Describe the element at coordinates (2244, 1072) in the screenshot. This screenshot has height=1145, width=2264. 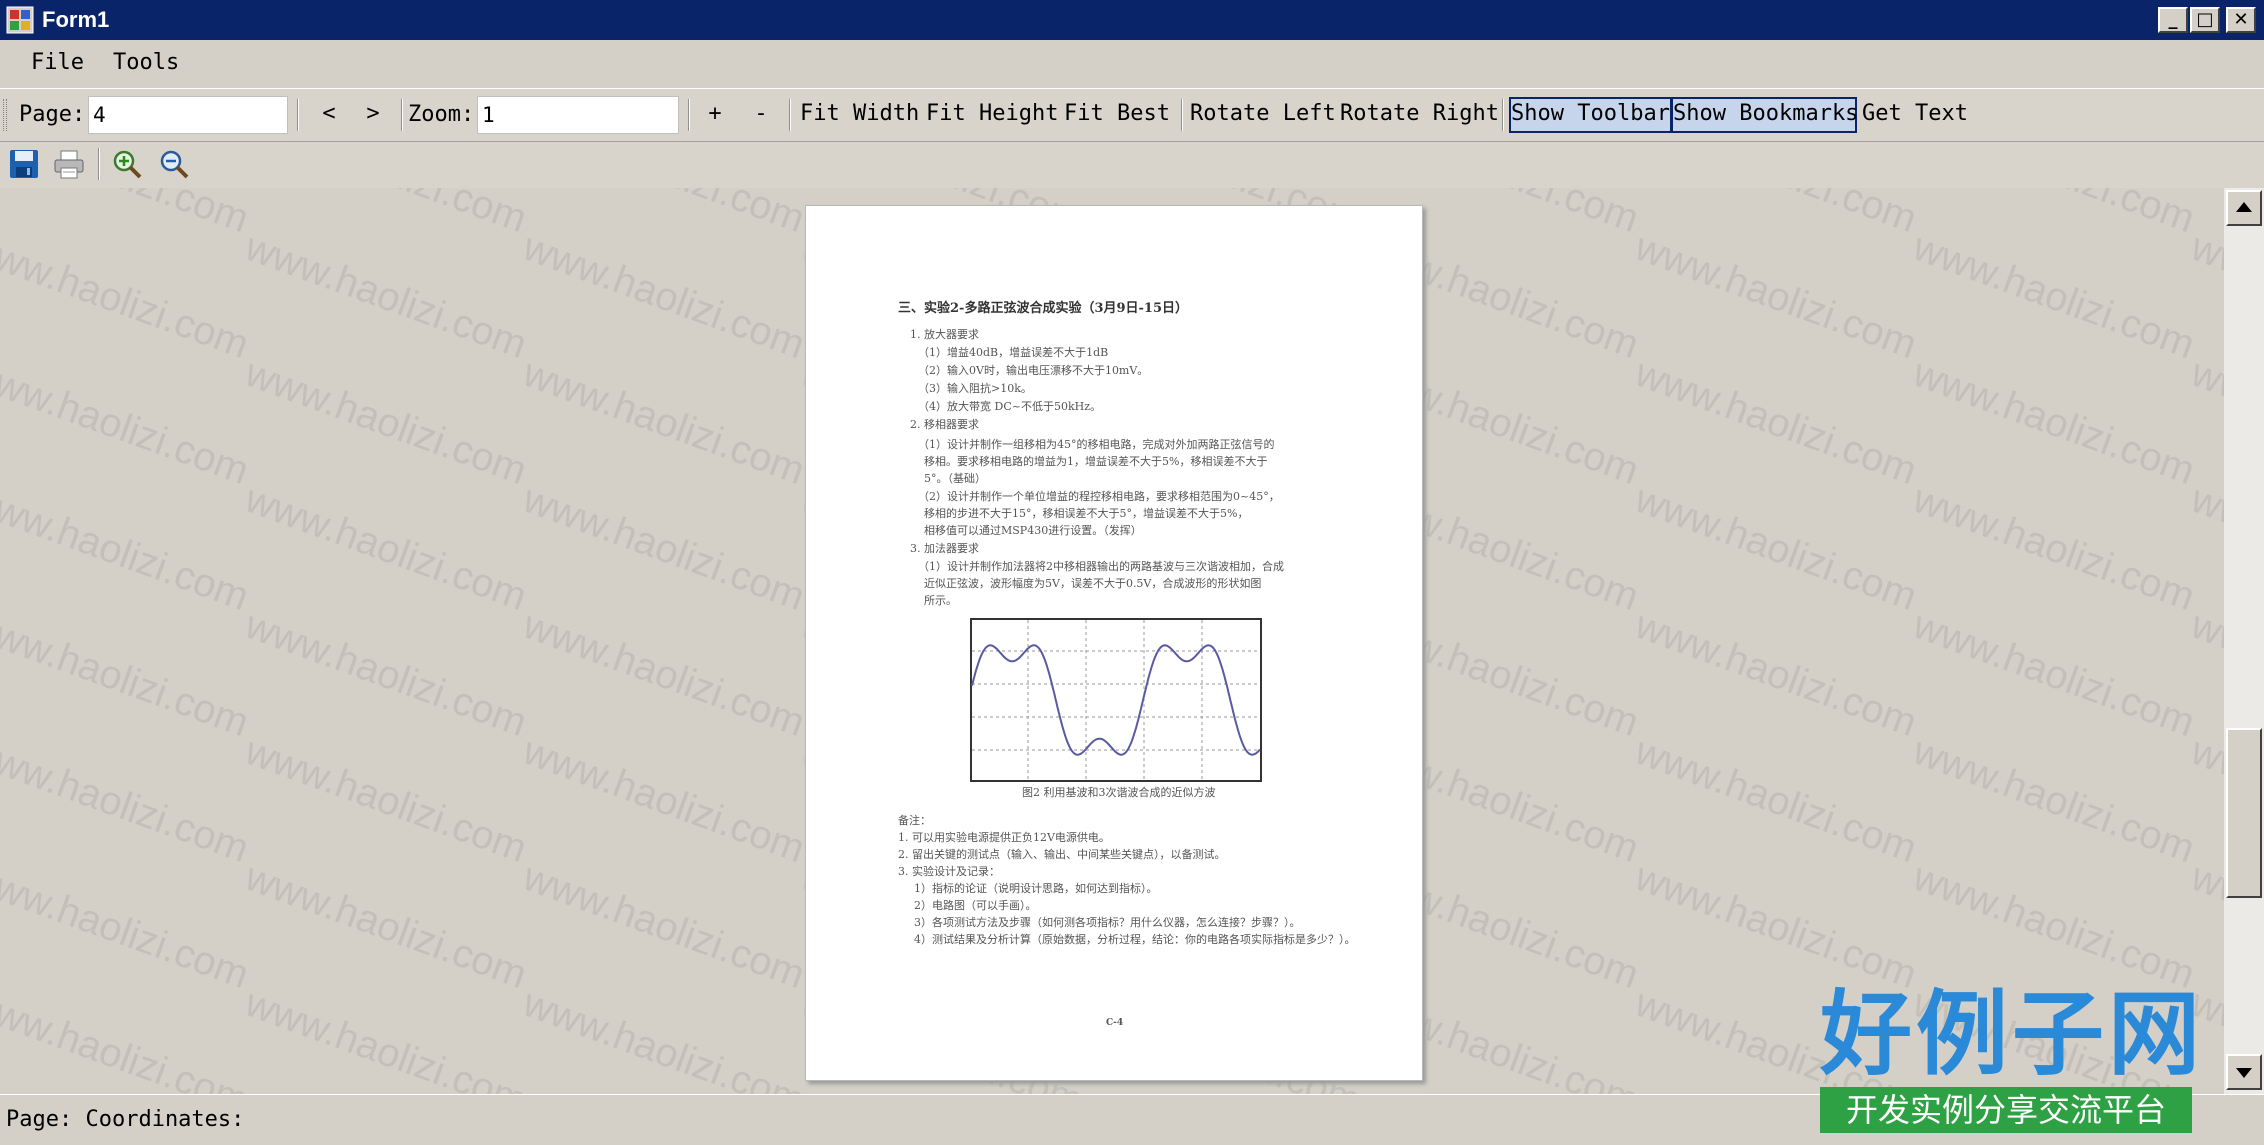
I see `scroll-down-button` at that location.